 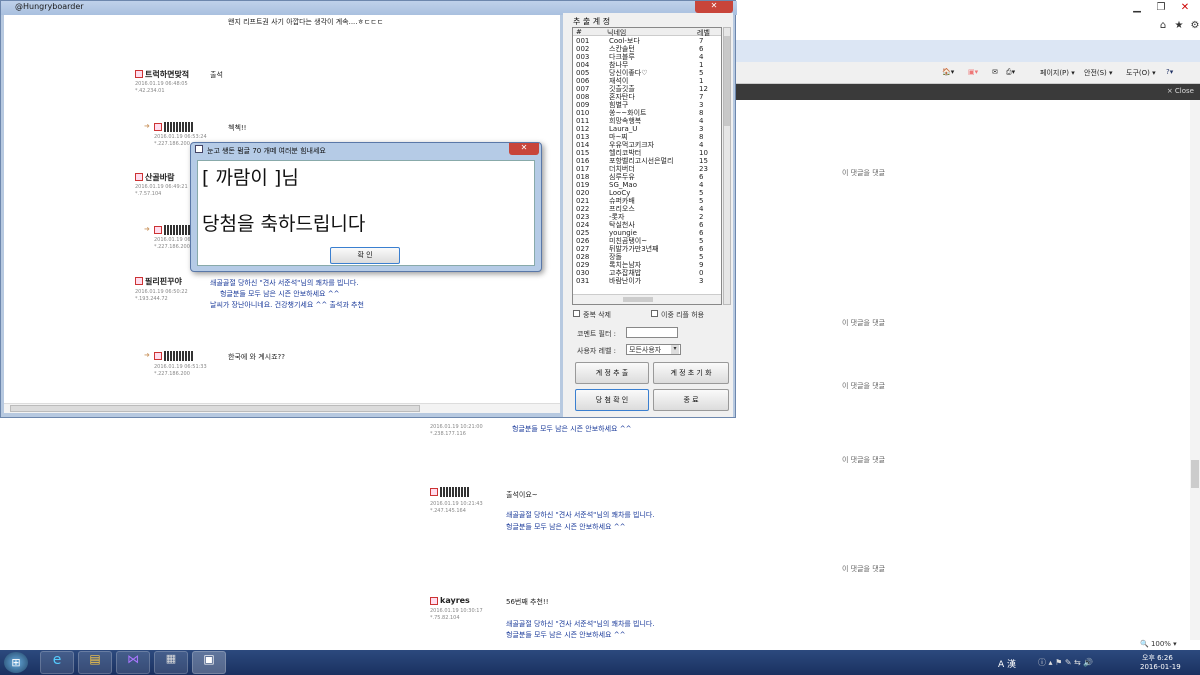 I want to click on menu-page: 페이지(P) ▾, so click(x=1057, y=73).